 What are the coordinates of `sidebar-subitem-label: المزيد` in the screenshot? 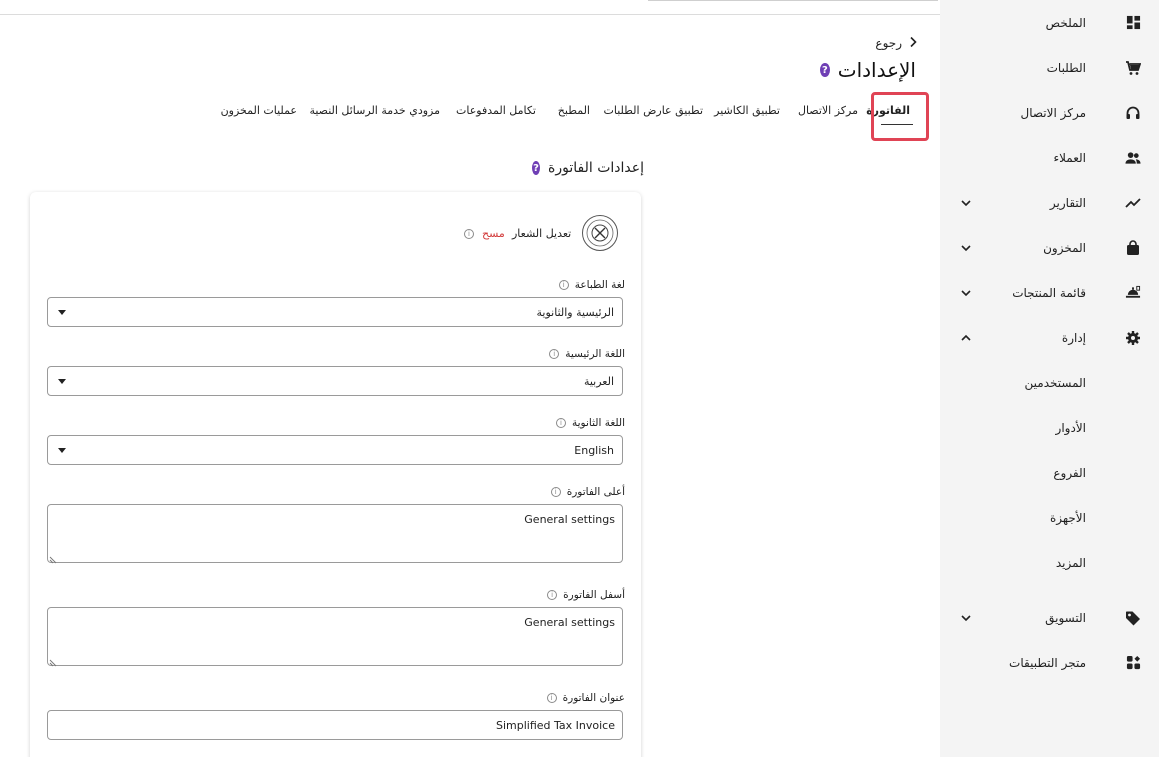 It's located at (1070, 562).